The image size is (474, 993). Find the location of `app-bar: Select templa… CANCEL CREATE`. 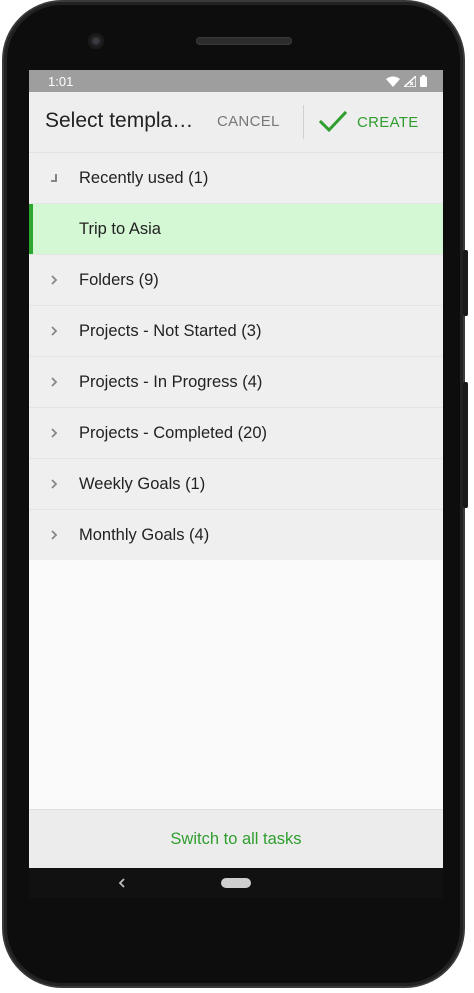

app-bar: Select templa… CANCEL CREATE is located at coordinates (236, 122).